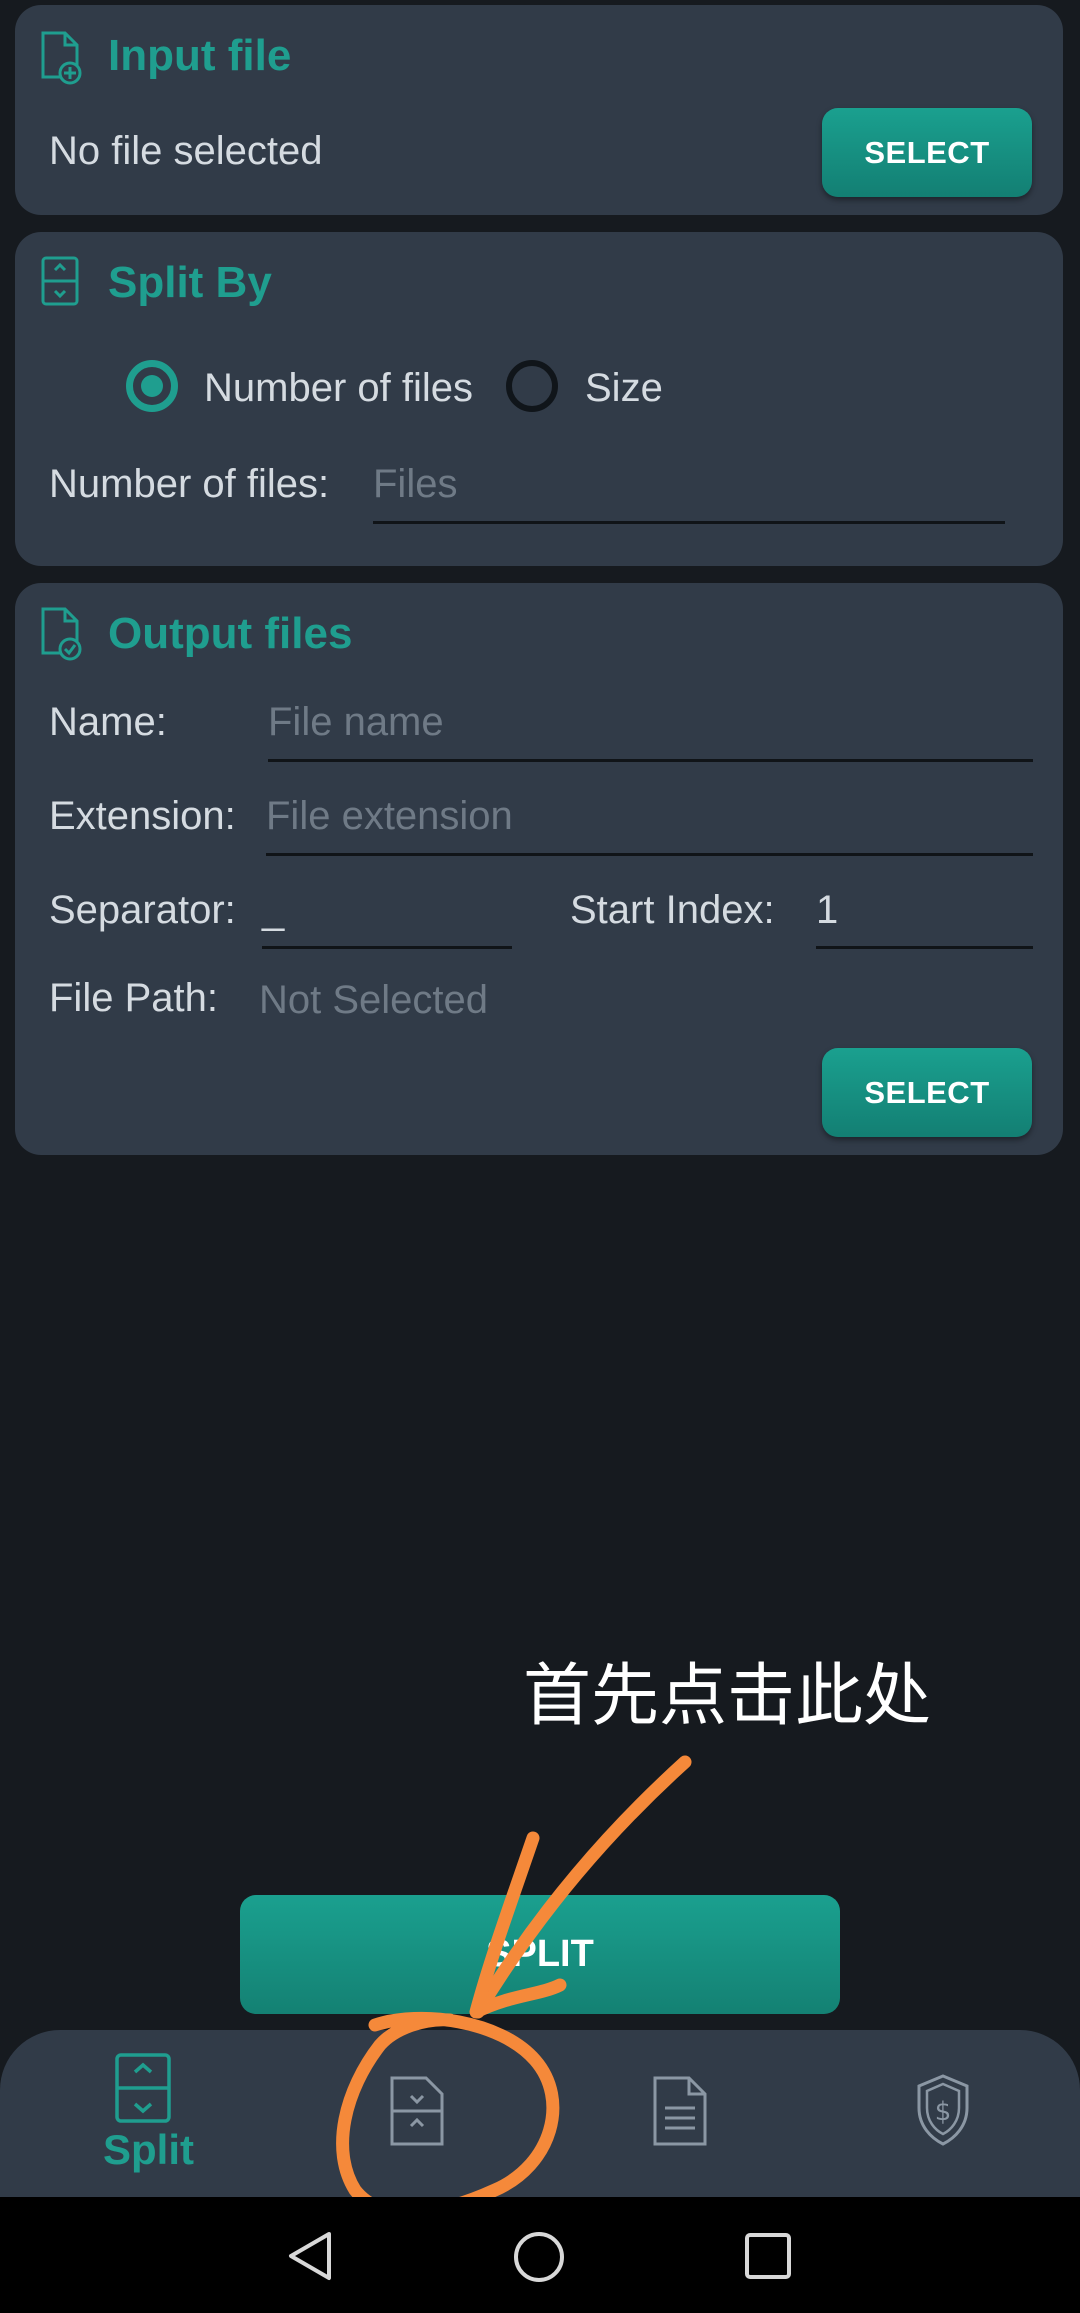  Describe the element at coordinates (649, 854) in the screenshot. I see `extension-underline` at that location.